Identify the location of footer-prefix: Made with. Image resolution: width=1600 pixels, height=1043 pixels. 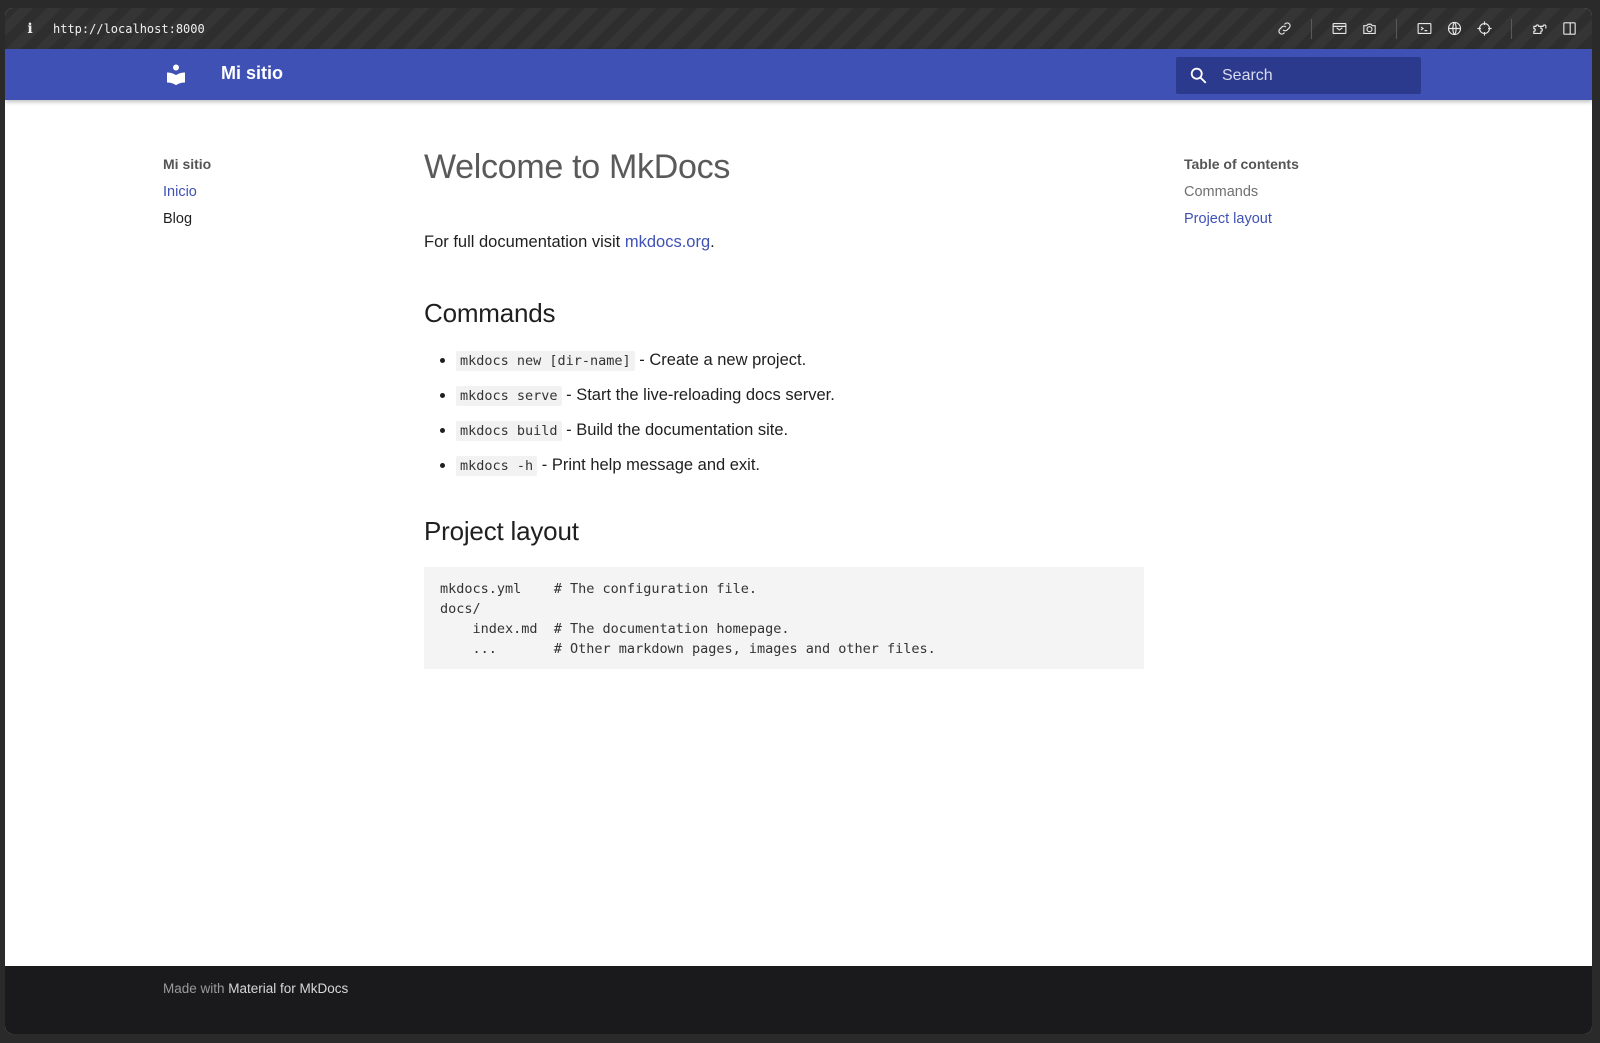
(196, 988).